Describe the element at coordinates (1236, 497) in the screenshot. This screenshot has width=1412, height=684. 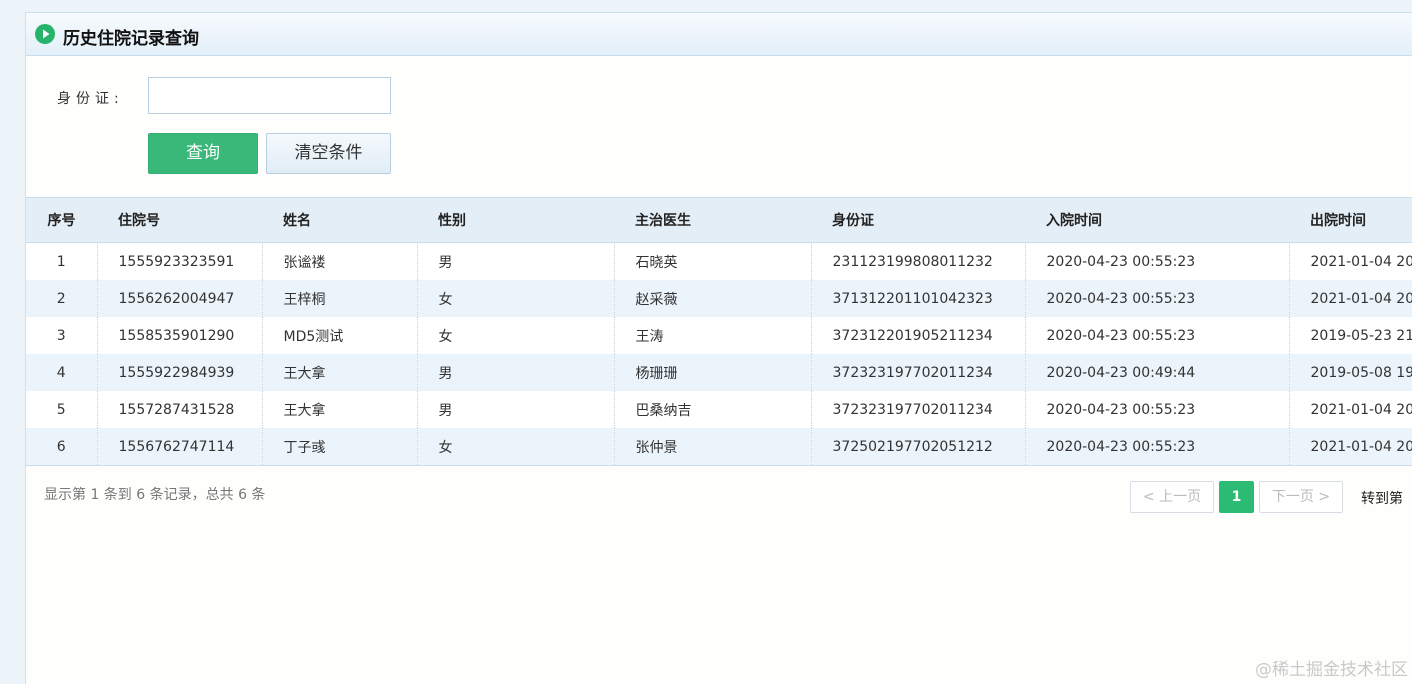
I see `page-1-button: 1` at that location.